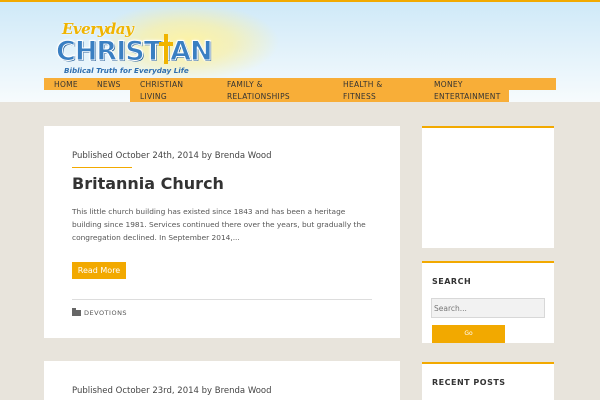 Image resolution: width=600 pixels, height=400 pixels. I want to click on nav-item-money-entertainment: MONEY ENTERTAINMENT, so click(467, 90).